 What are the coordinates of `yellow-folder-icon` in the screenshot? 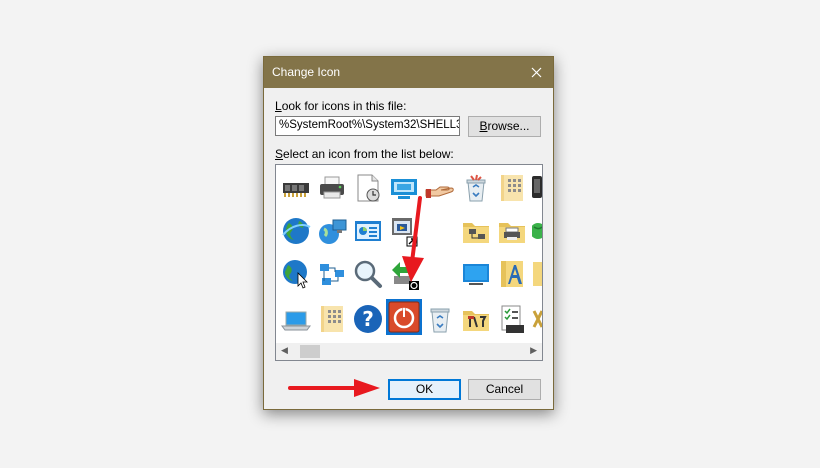 It's located at (536, 274).